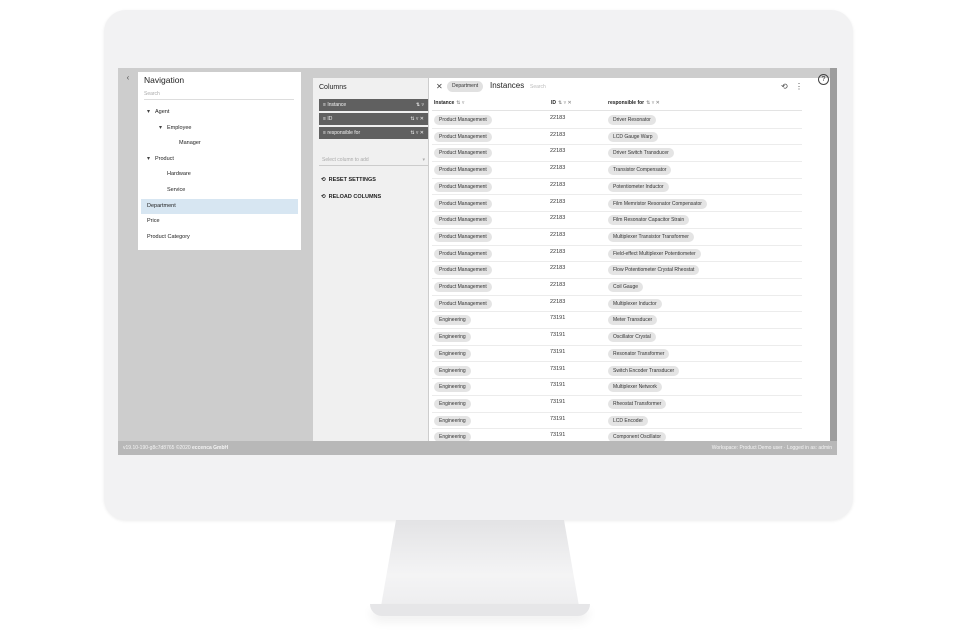  I want to click on table-row: Engineering 73191 Meter Transducer, so click(617, 321).